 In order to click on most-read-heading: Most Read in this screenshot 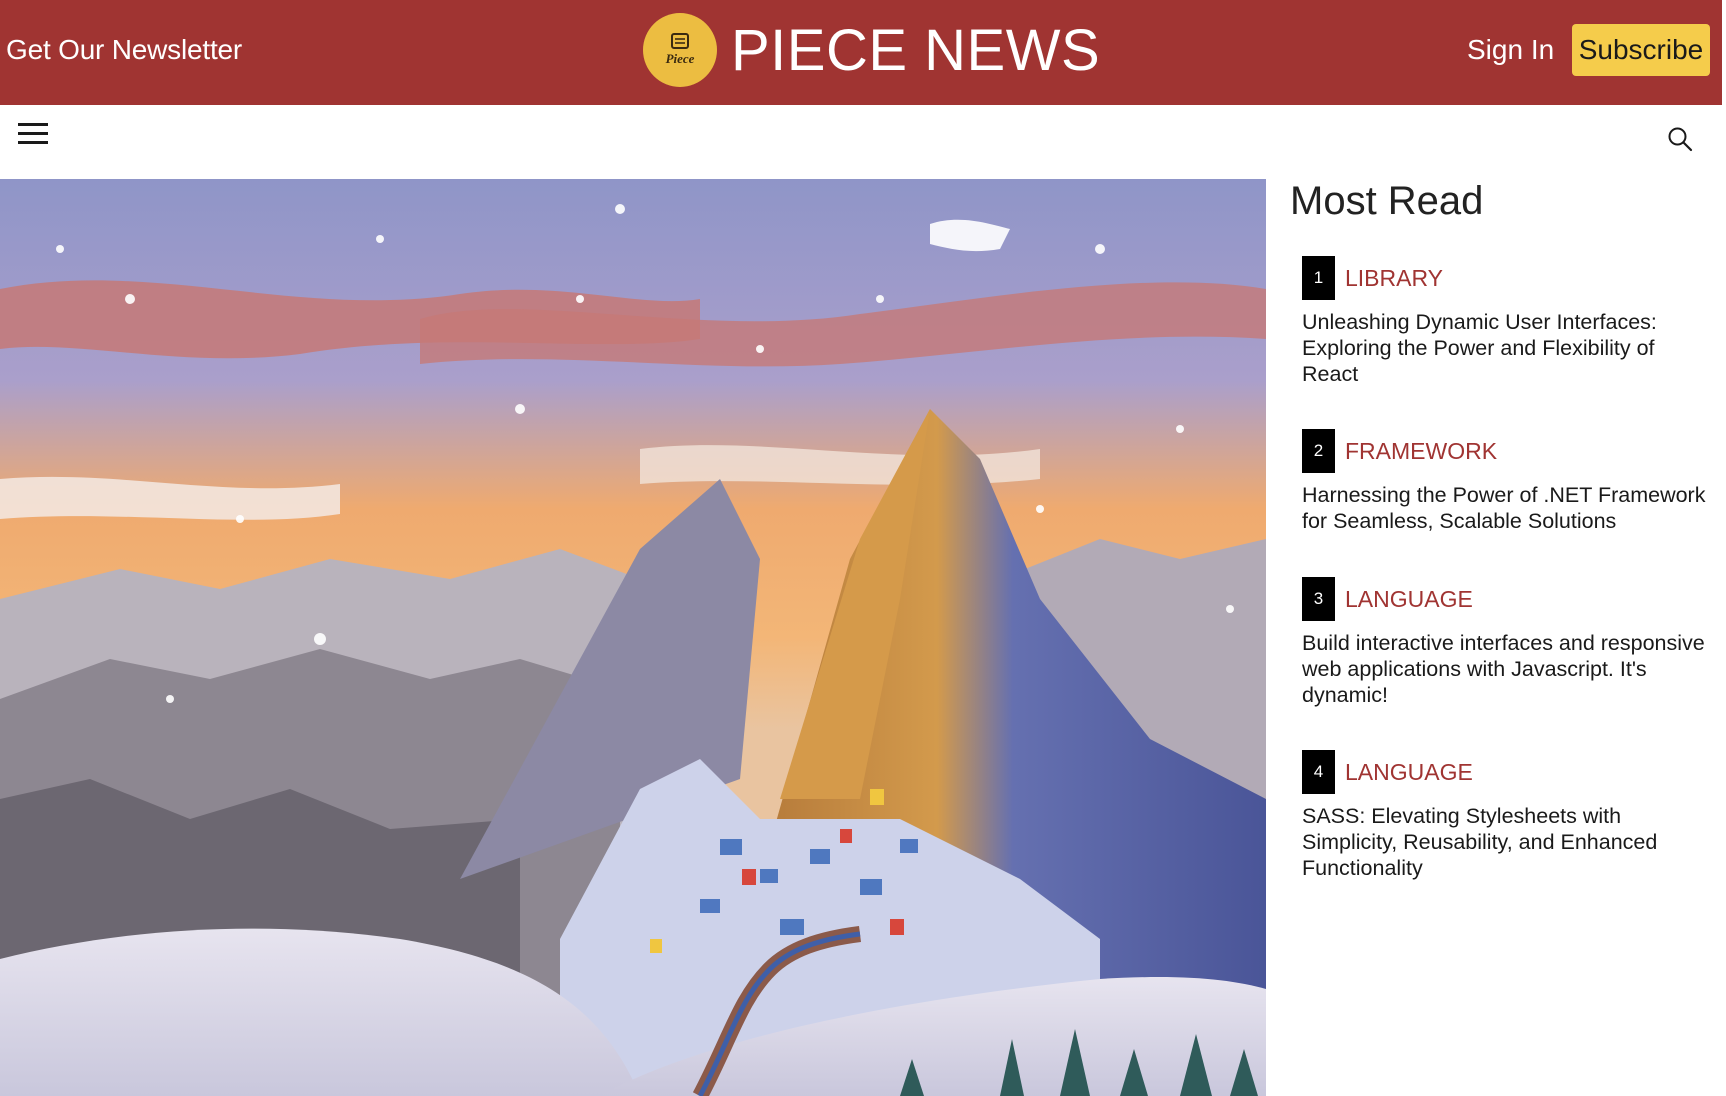, I will do `click(1387, 201)`.